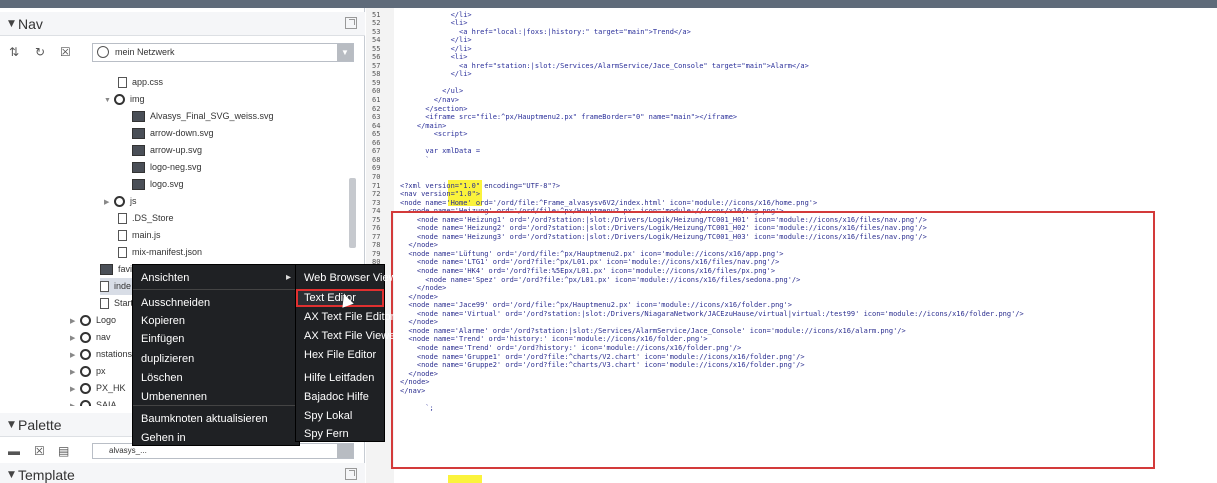 The image size is (1217, 483). Describe the element at coordinates (345, 52) in the screenshot. I see `chevron-down-icon: ▼` at that location.